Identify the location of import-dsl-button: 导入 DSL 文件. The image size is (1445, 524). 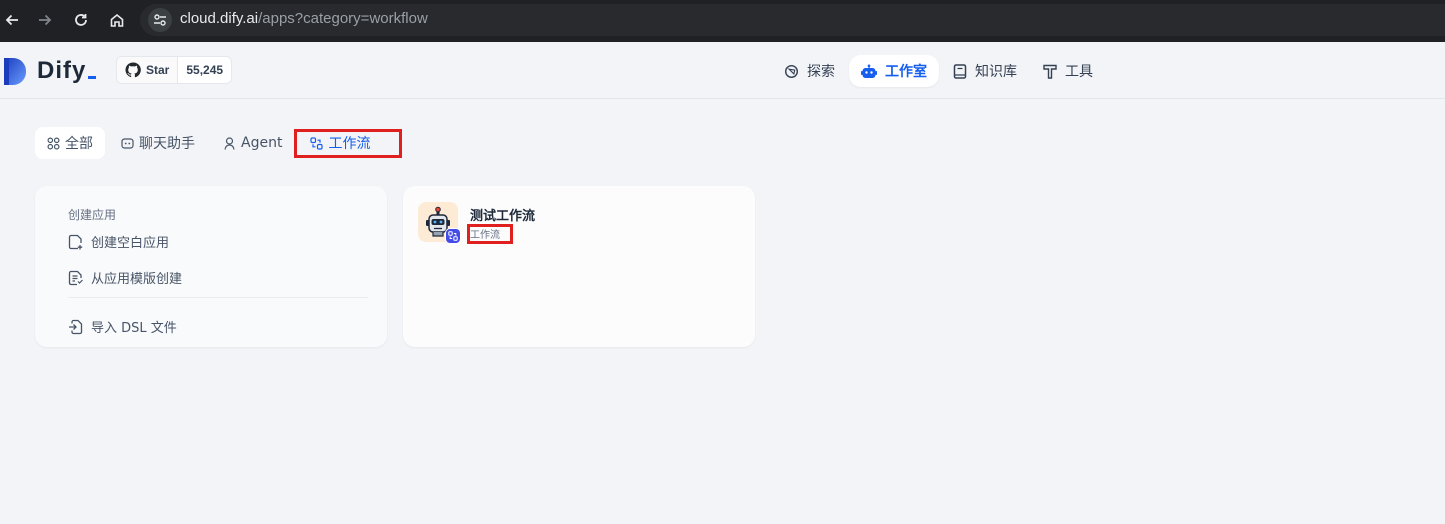
(122, 326).